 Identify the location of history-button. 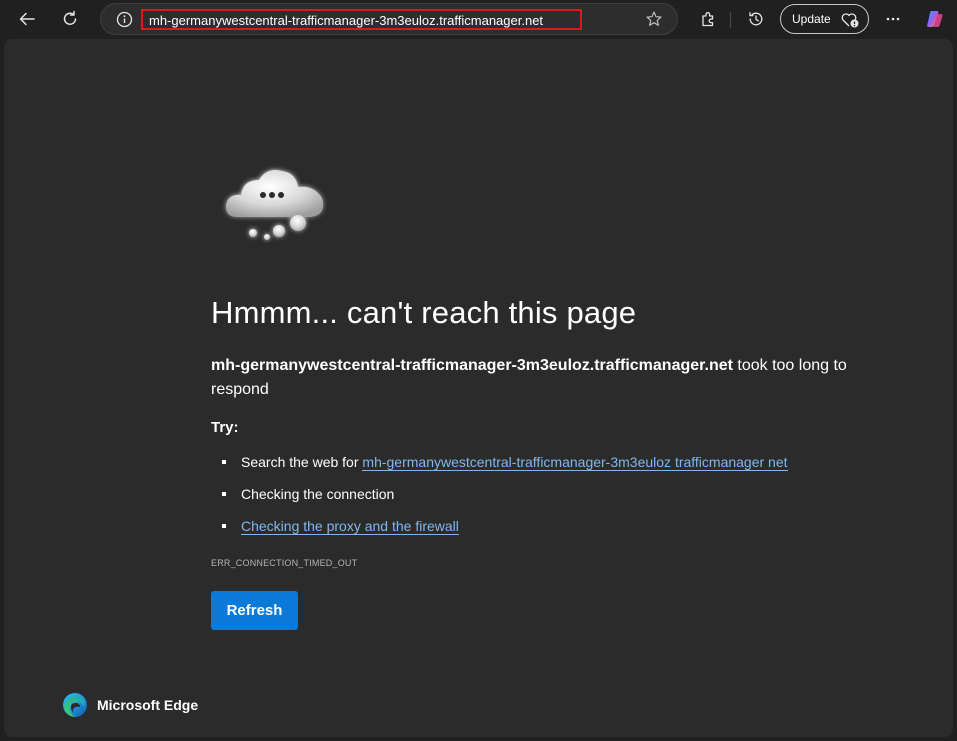
(756, 19).